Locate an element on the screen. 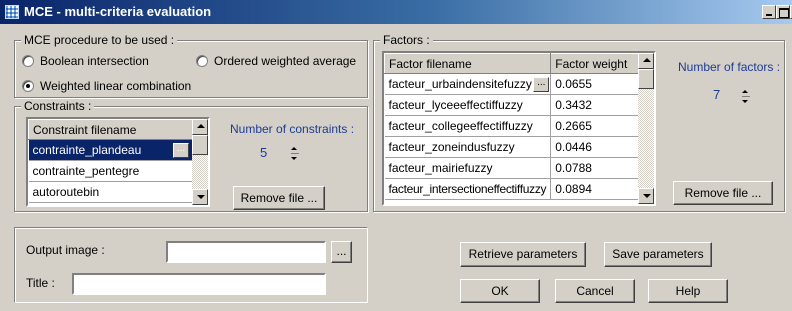  factor-filename-cell: facteur_lyceeeffectiffuzzy is located at coordinates (468, 105).